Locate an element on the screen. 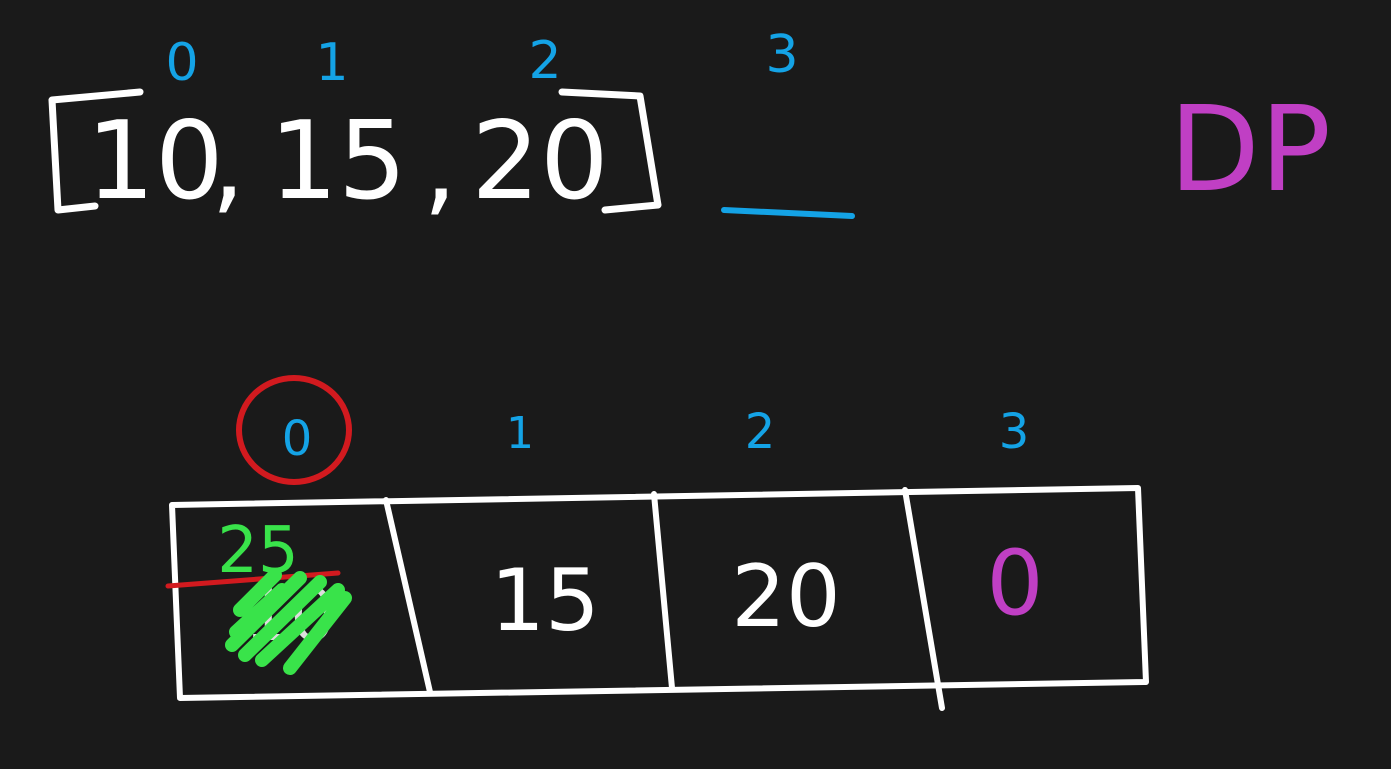 This screenshot has width=1391, height=769. table-index-1: 1 is located at coordinates (520, 433).